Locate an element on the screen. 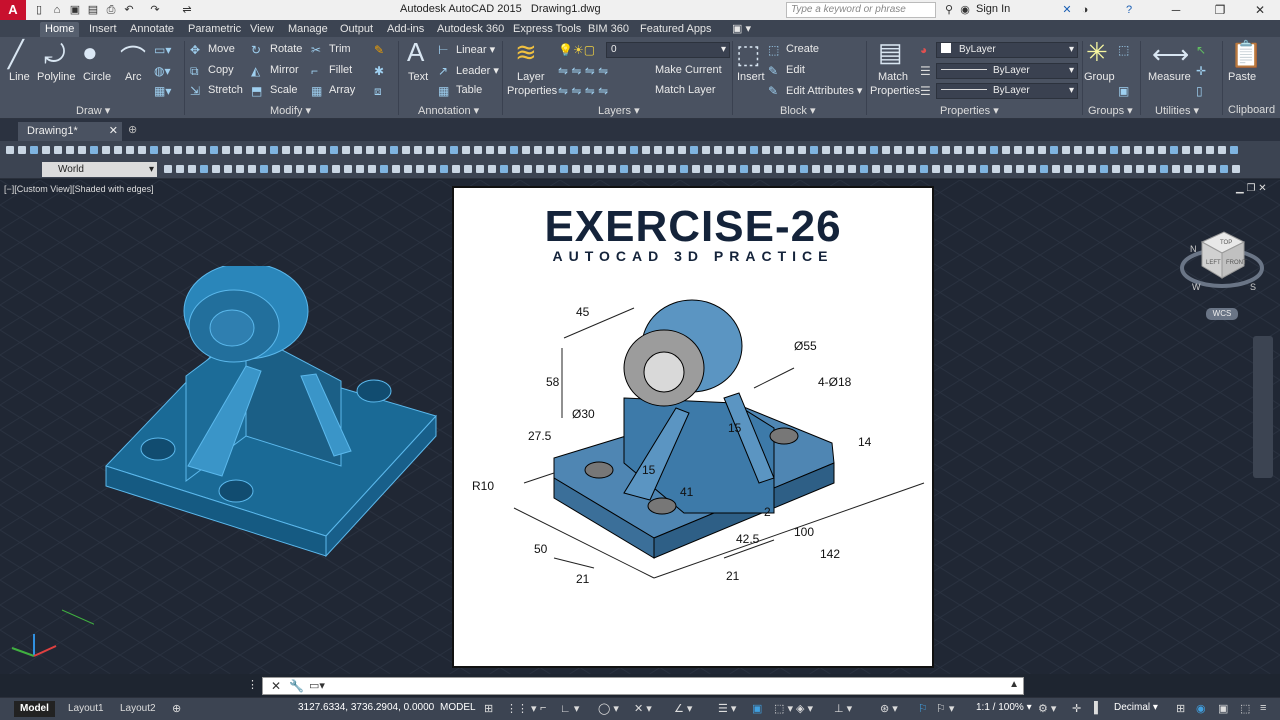 The width and height of the screenshot is (1280, 720). paste-button: Paste is located at coordinates (1242, 77).